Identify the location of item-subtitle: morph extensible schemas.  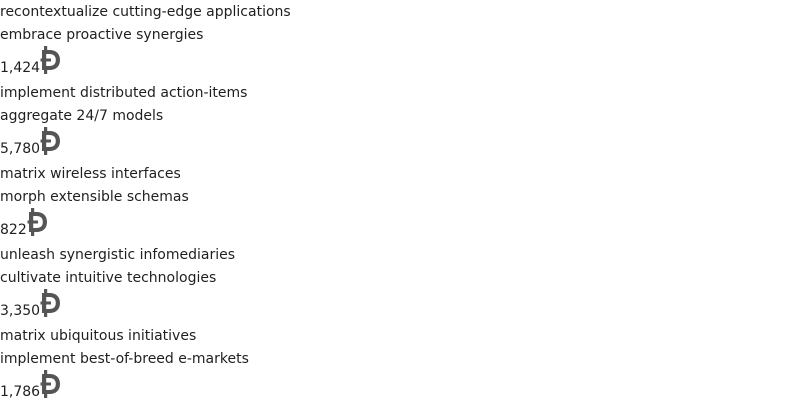
(94, 197).